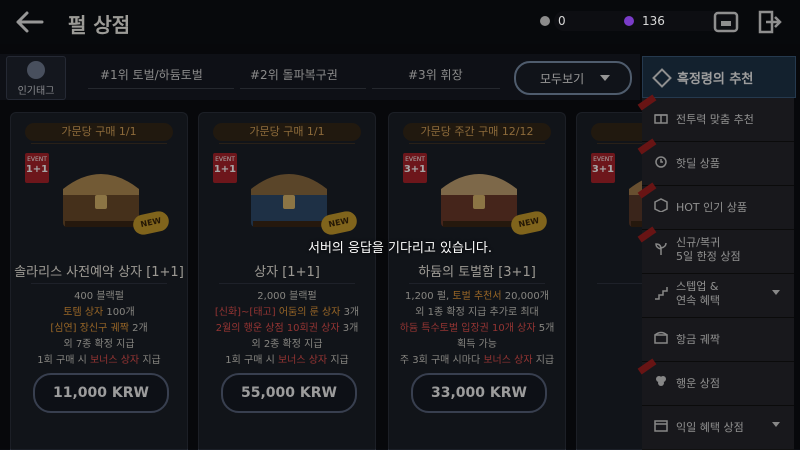  Describe the element at coordinates (629, 21) in the screenshot. I see `purple-gem-icon` at that location.